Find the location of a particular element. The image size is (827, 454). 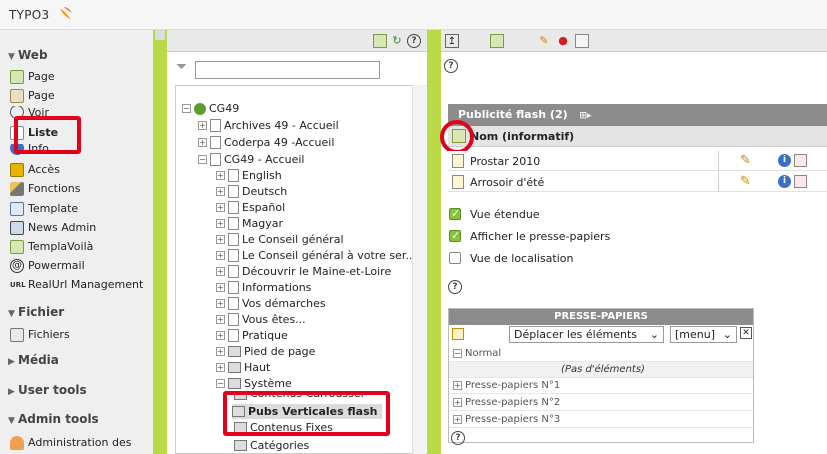

menu-group-user-tools: ▶ User tools is located at coordinates (47, 390).